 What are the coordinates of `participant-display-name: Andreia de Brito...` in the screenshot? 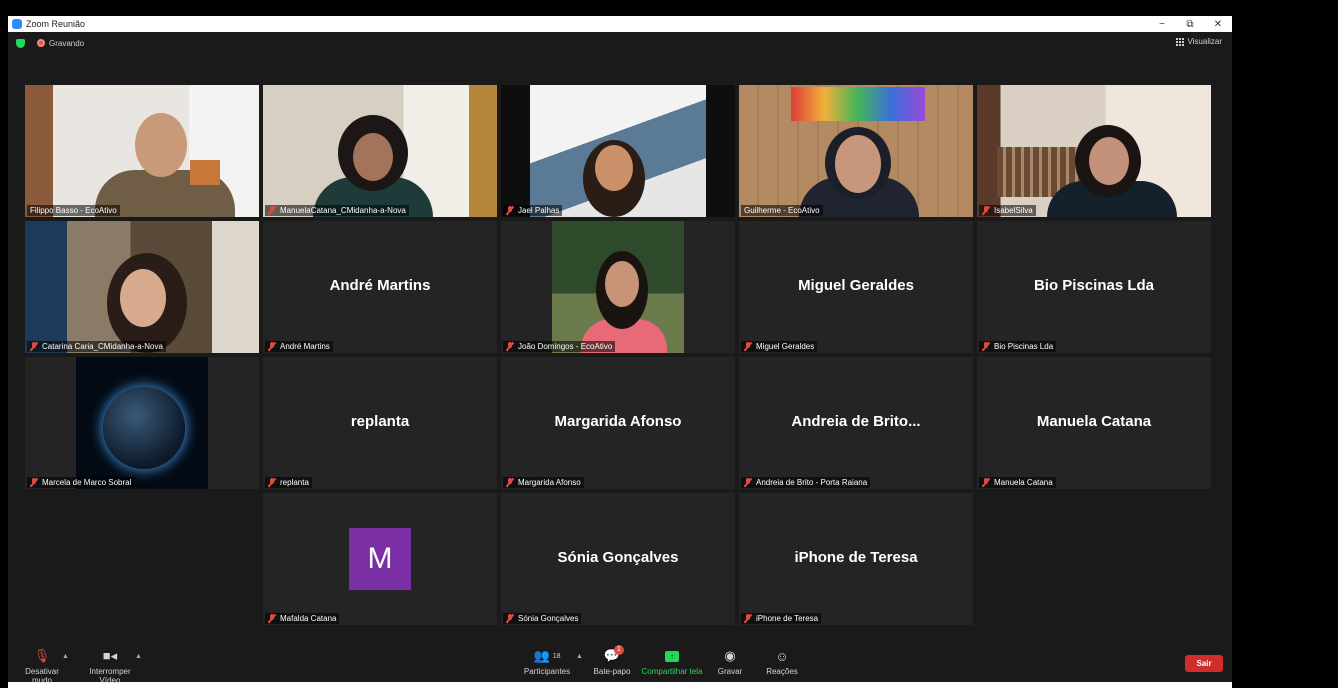 It's located at (856, 421).